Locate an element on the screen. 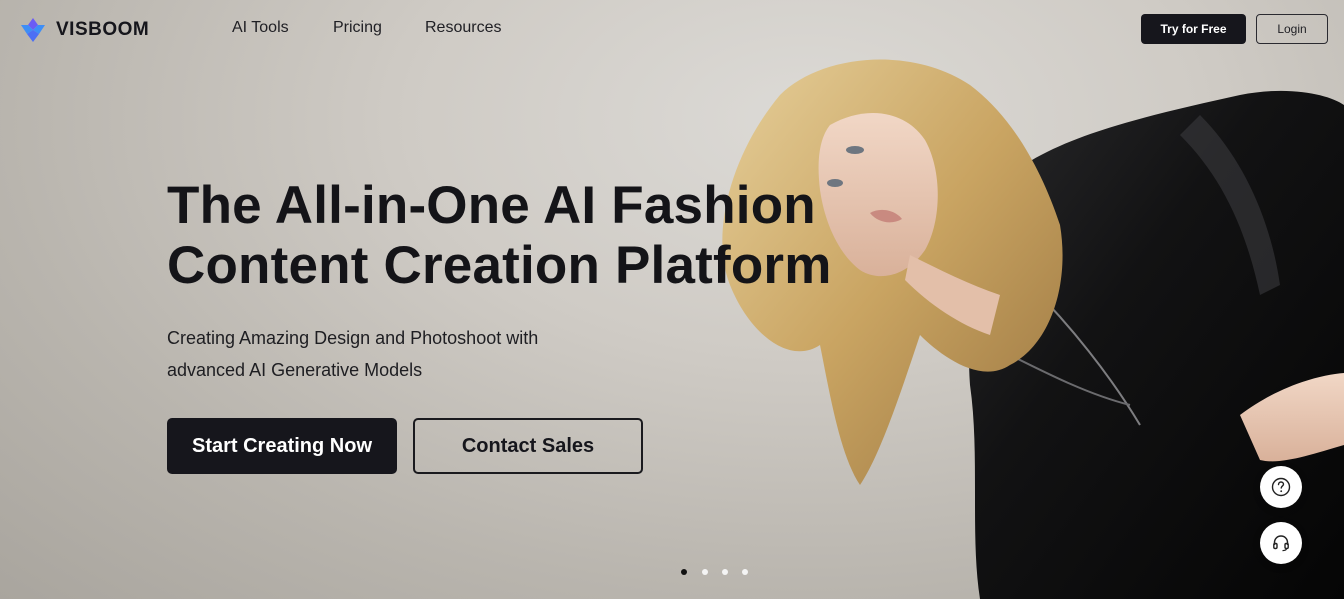 The image size is (1344, 599). headline-line-2: Content Creation Platform is located at coordinates (499, 265).